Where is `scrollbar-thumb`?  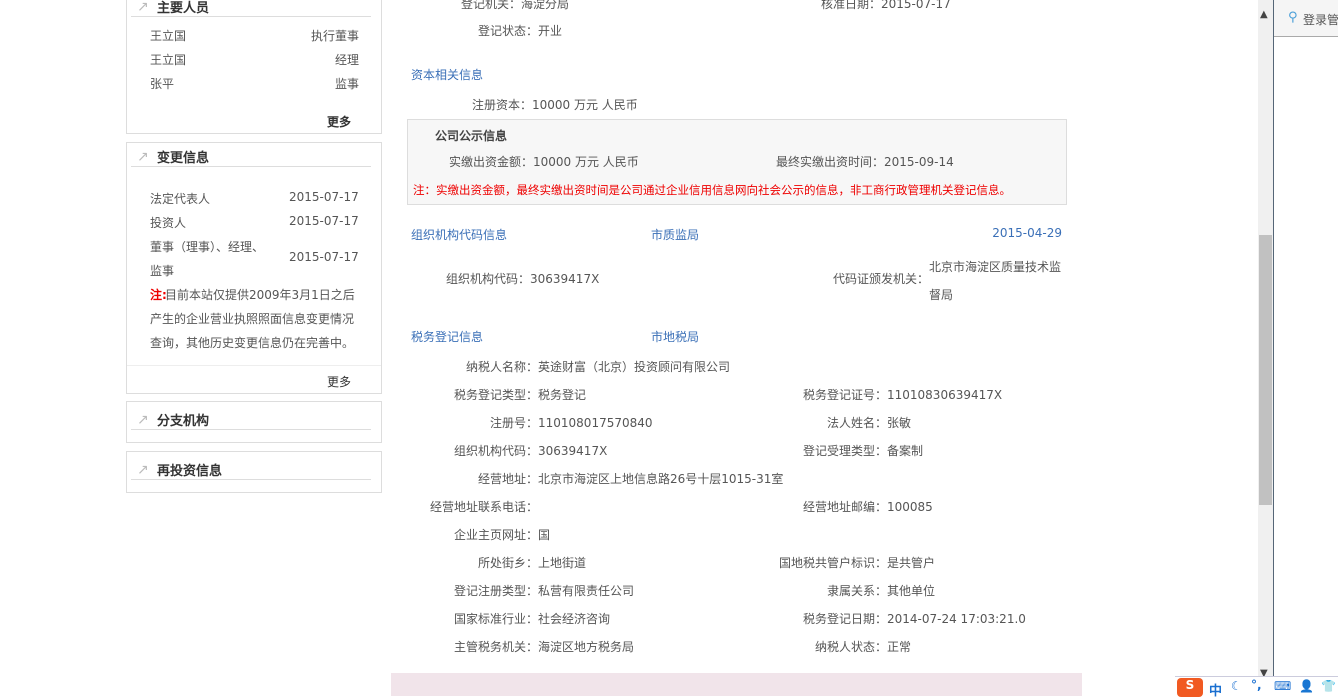 scrollbar-thumb is located at coordinates (1265, 370).